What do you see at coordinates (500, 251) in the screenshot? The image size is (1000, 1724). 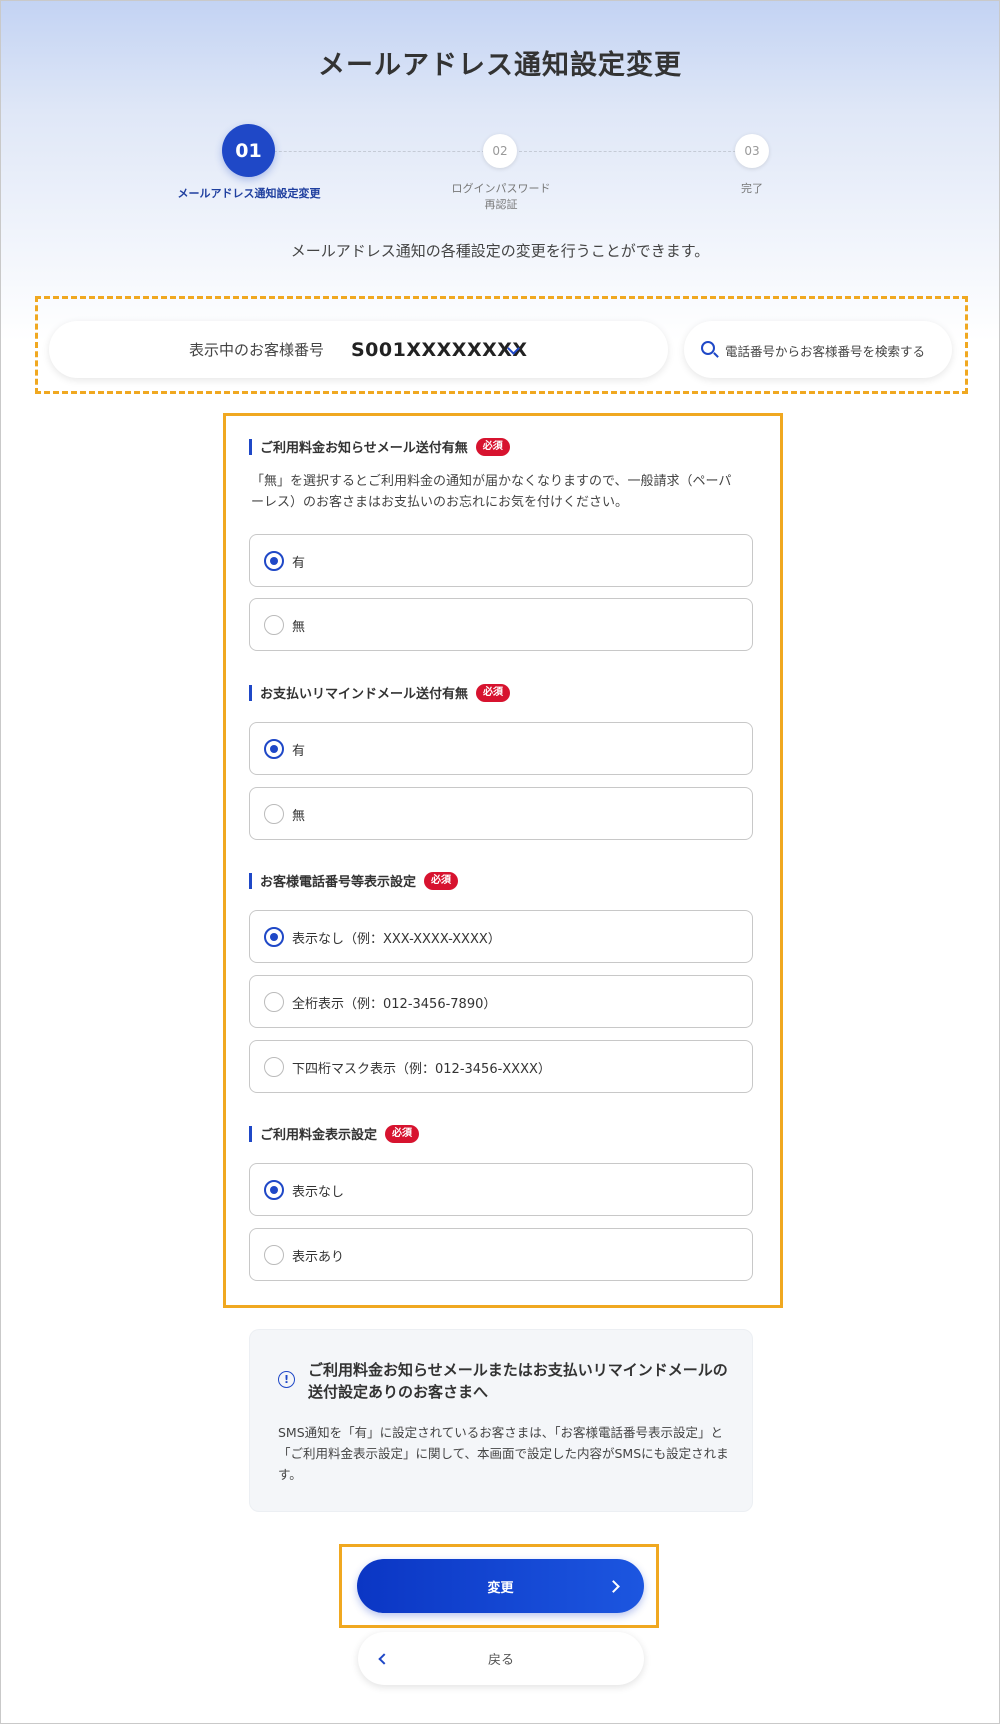 I see `page-subtitle: メールアドレス通知の各種設定の変更を行うことができます。` at bounding box center [500, 251].